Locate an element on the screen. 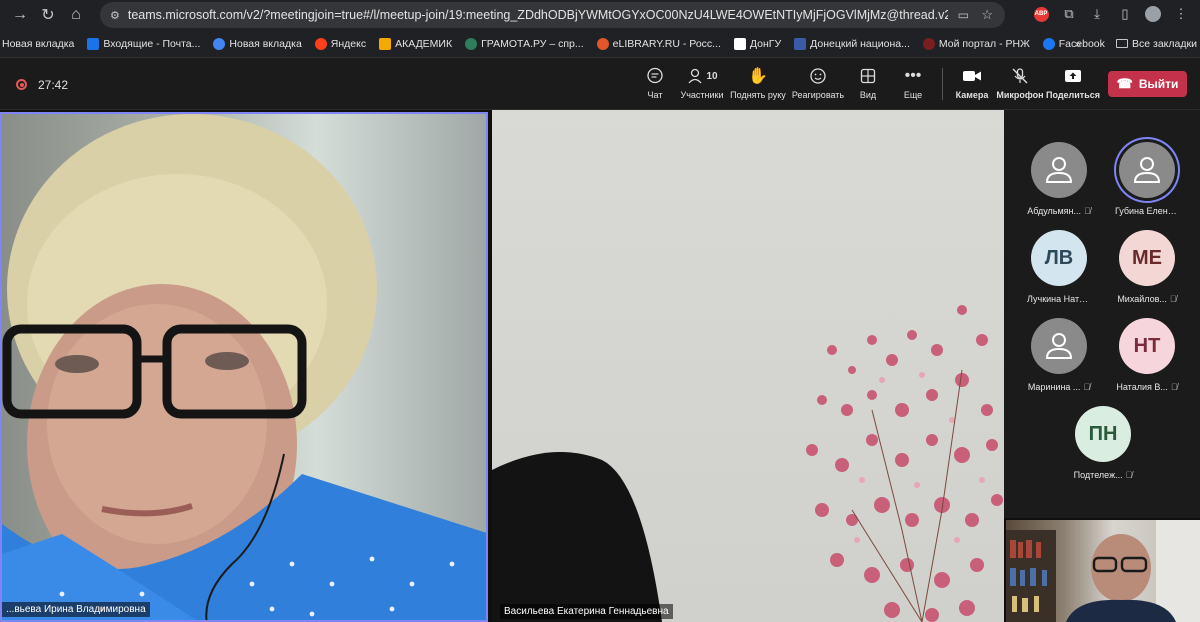 This screenshot has width=1200, height=622. gramota-icon is located at coordinates (471, 43).